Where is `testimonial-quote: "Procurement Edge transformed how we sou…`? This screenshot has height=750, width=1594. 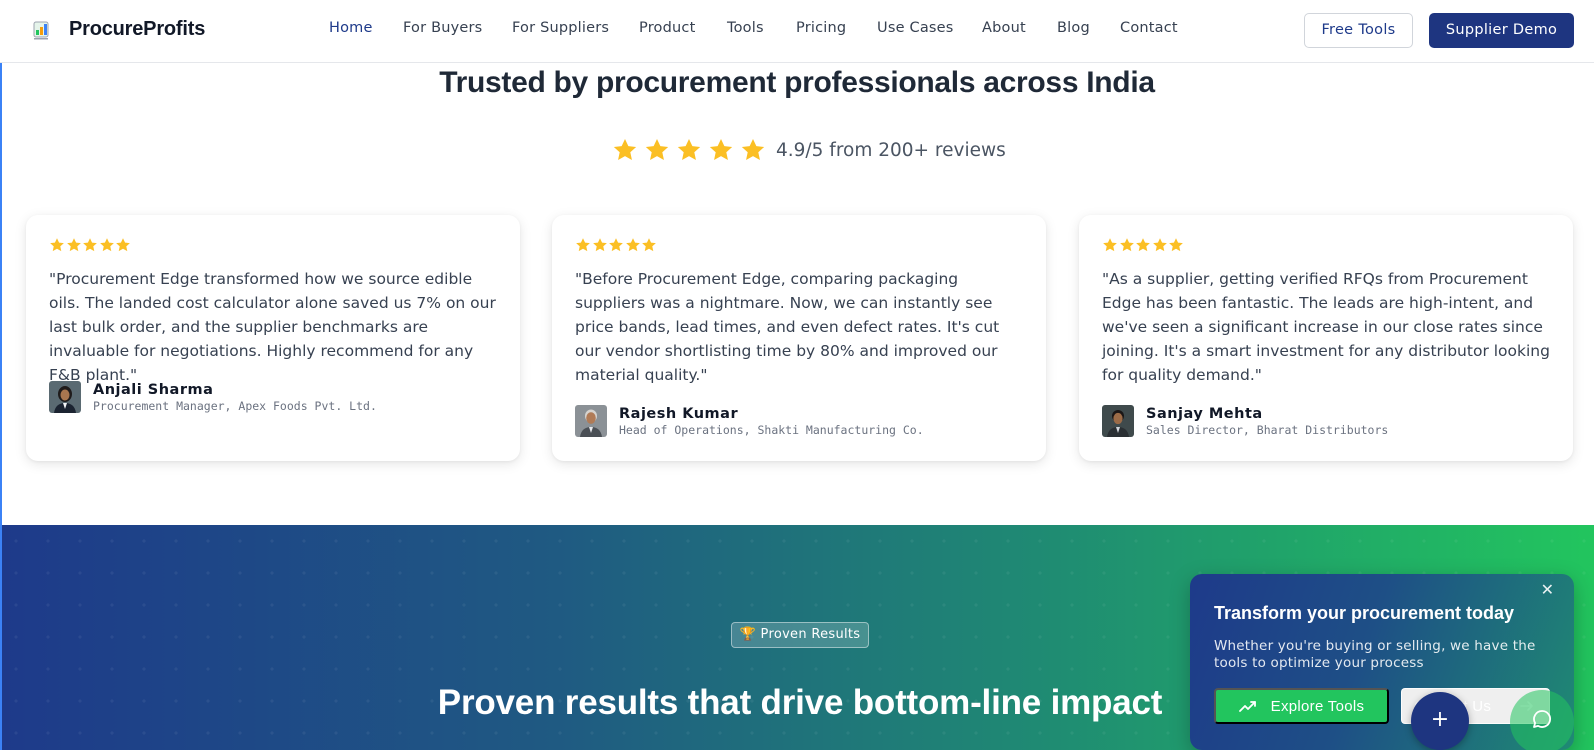
testimonial-quote: "Procurement Edge transformed how we sou… is located at coordinates (272, 327).